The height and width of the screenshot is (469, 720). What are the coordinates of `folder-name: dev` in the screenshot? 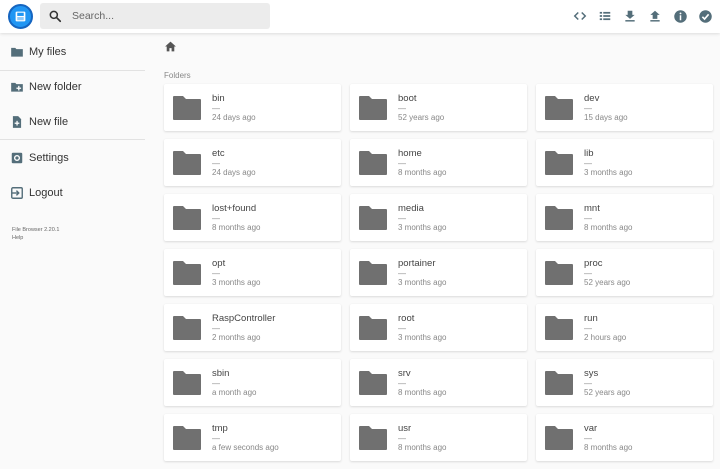 It's located at (592, 98).